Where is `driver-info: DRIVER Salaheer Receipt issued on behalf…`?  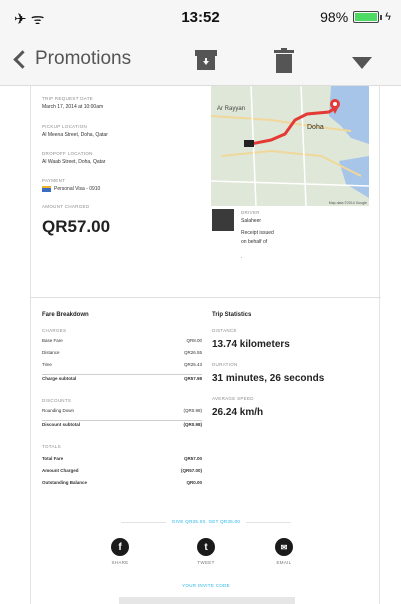 driver-info: DRIVER Salaheer Receipt issued on behalf… is located at coordinates (301, 235).